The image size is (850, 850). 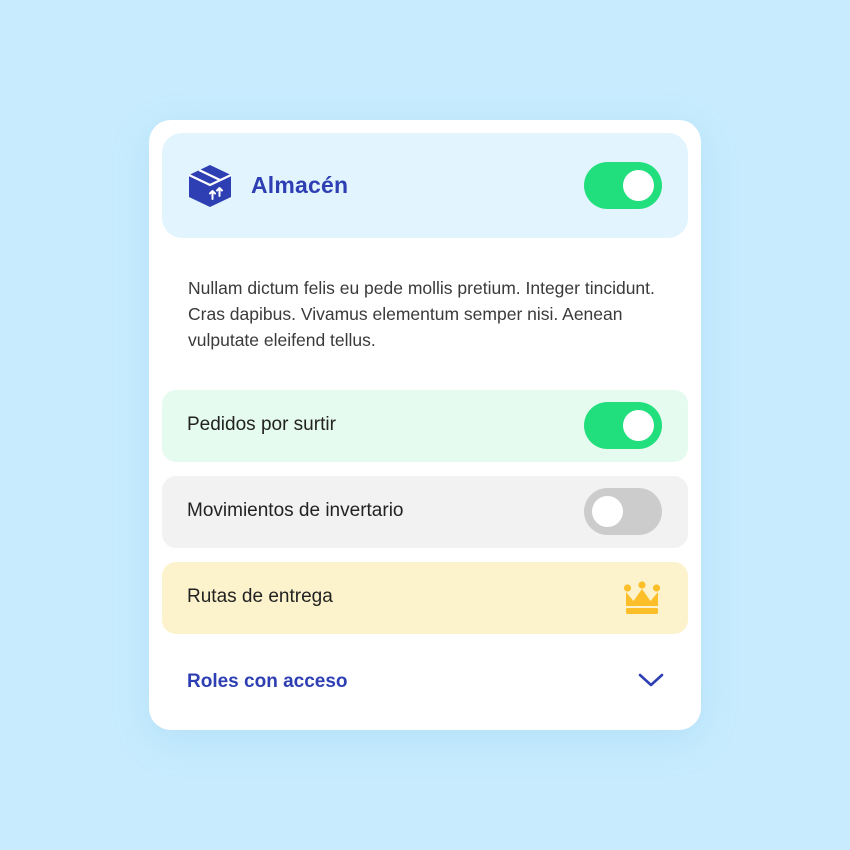 What do you see at coordinates (210, 186) in the screenshot?
I see `warehouse-box-icon` at bounding box center [210, 186].